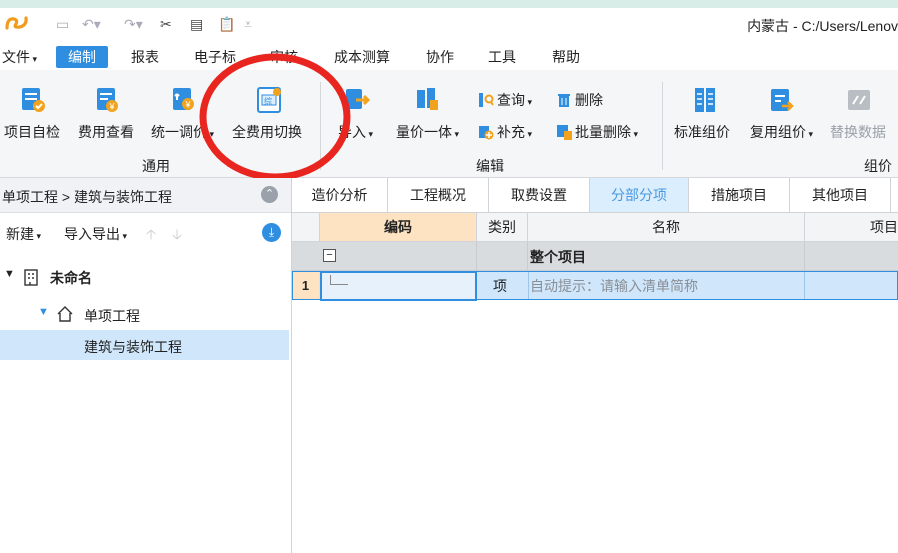 The height and width of the screenshot is (553, 898). Describe the element at coordinates (739, 195) in the screenshot. I see `tab-measures: 措施项目` at that location.